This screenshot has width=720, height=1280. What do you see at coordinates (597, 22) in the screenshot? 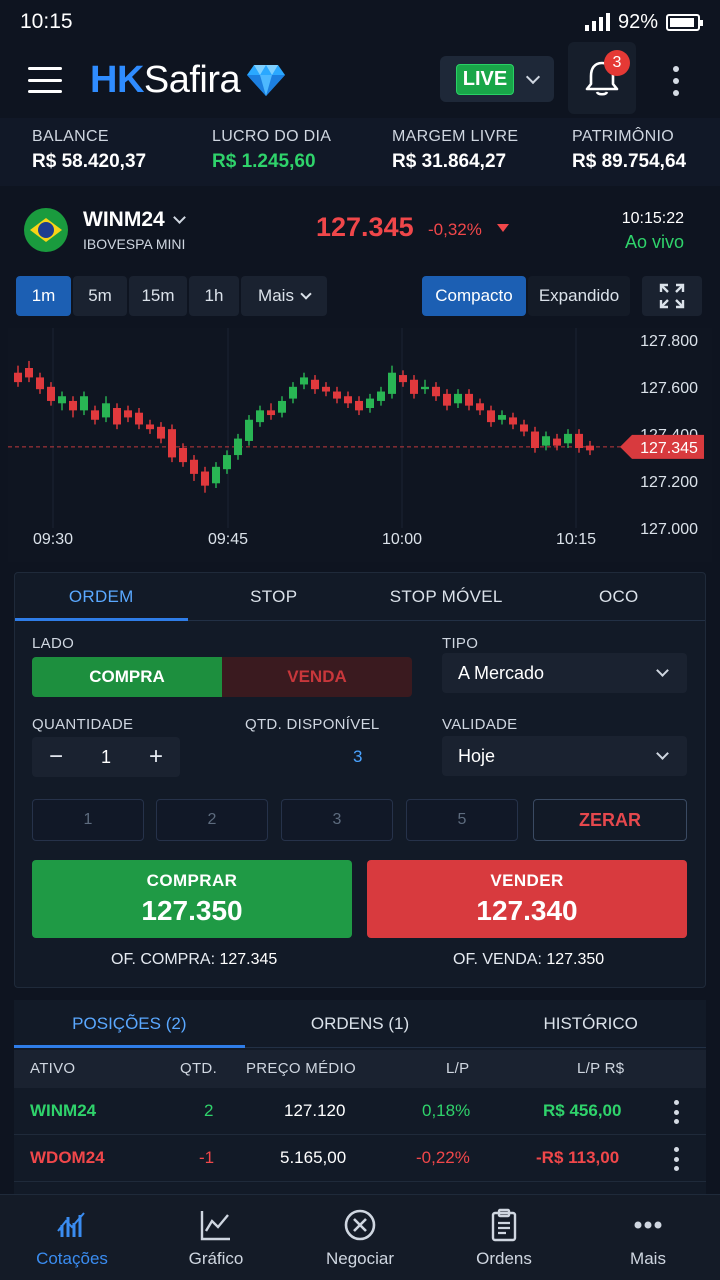
I see `signal-icon` at bounding box center [597, 22].